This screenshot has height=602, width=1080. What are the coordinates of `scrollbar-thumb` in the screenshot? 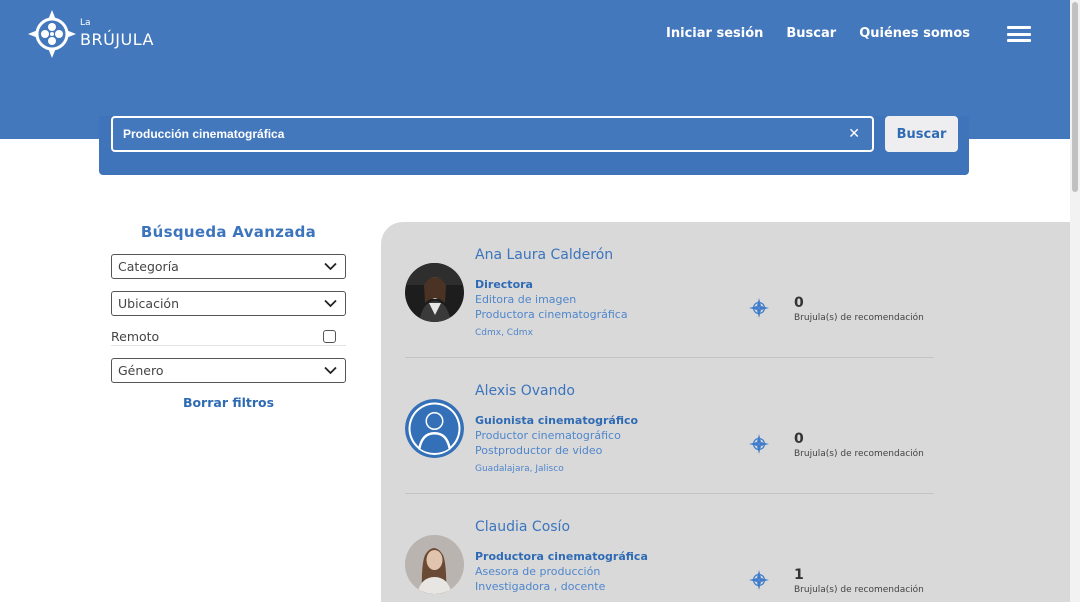 It's located at (1075, 97).